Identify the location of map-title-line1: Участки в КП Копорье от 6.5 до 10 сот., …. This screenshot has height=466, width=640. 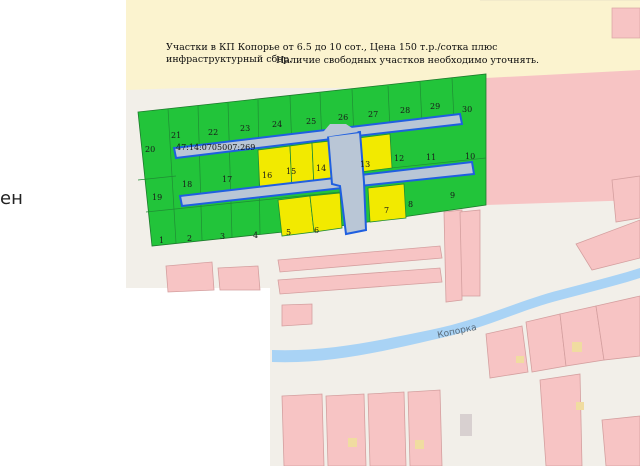
(331, 47).